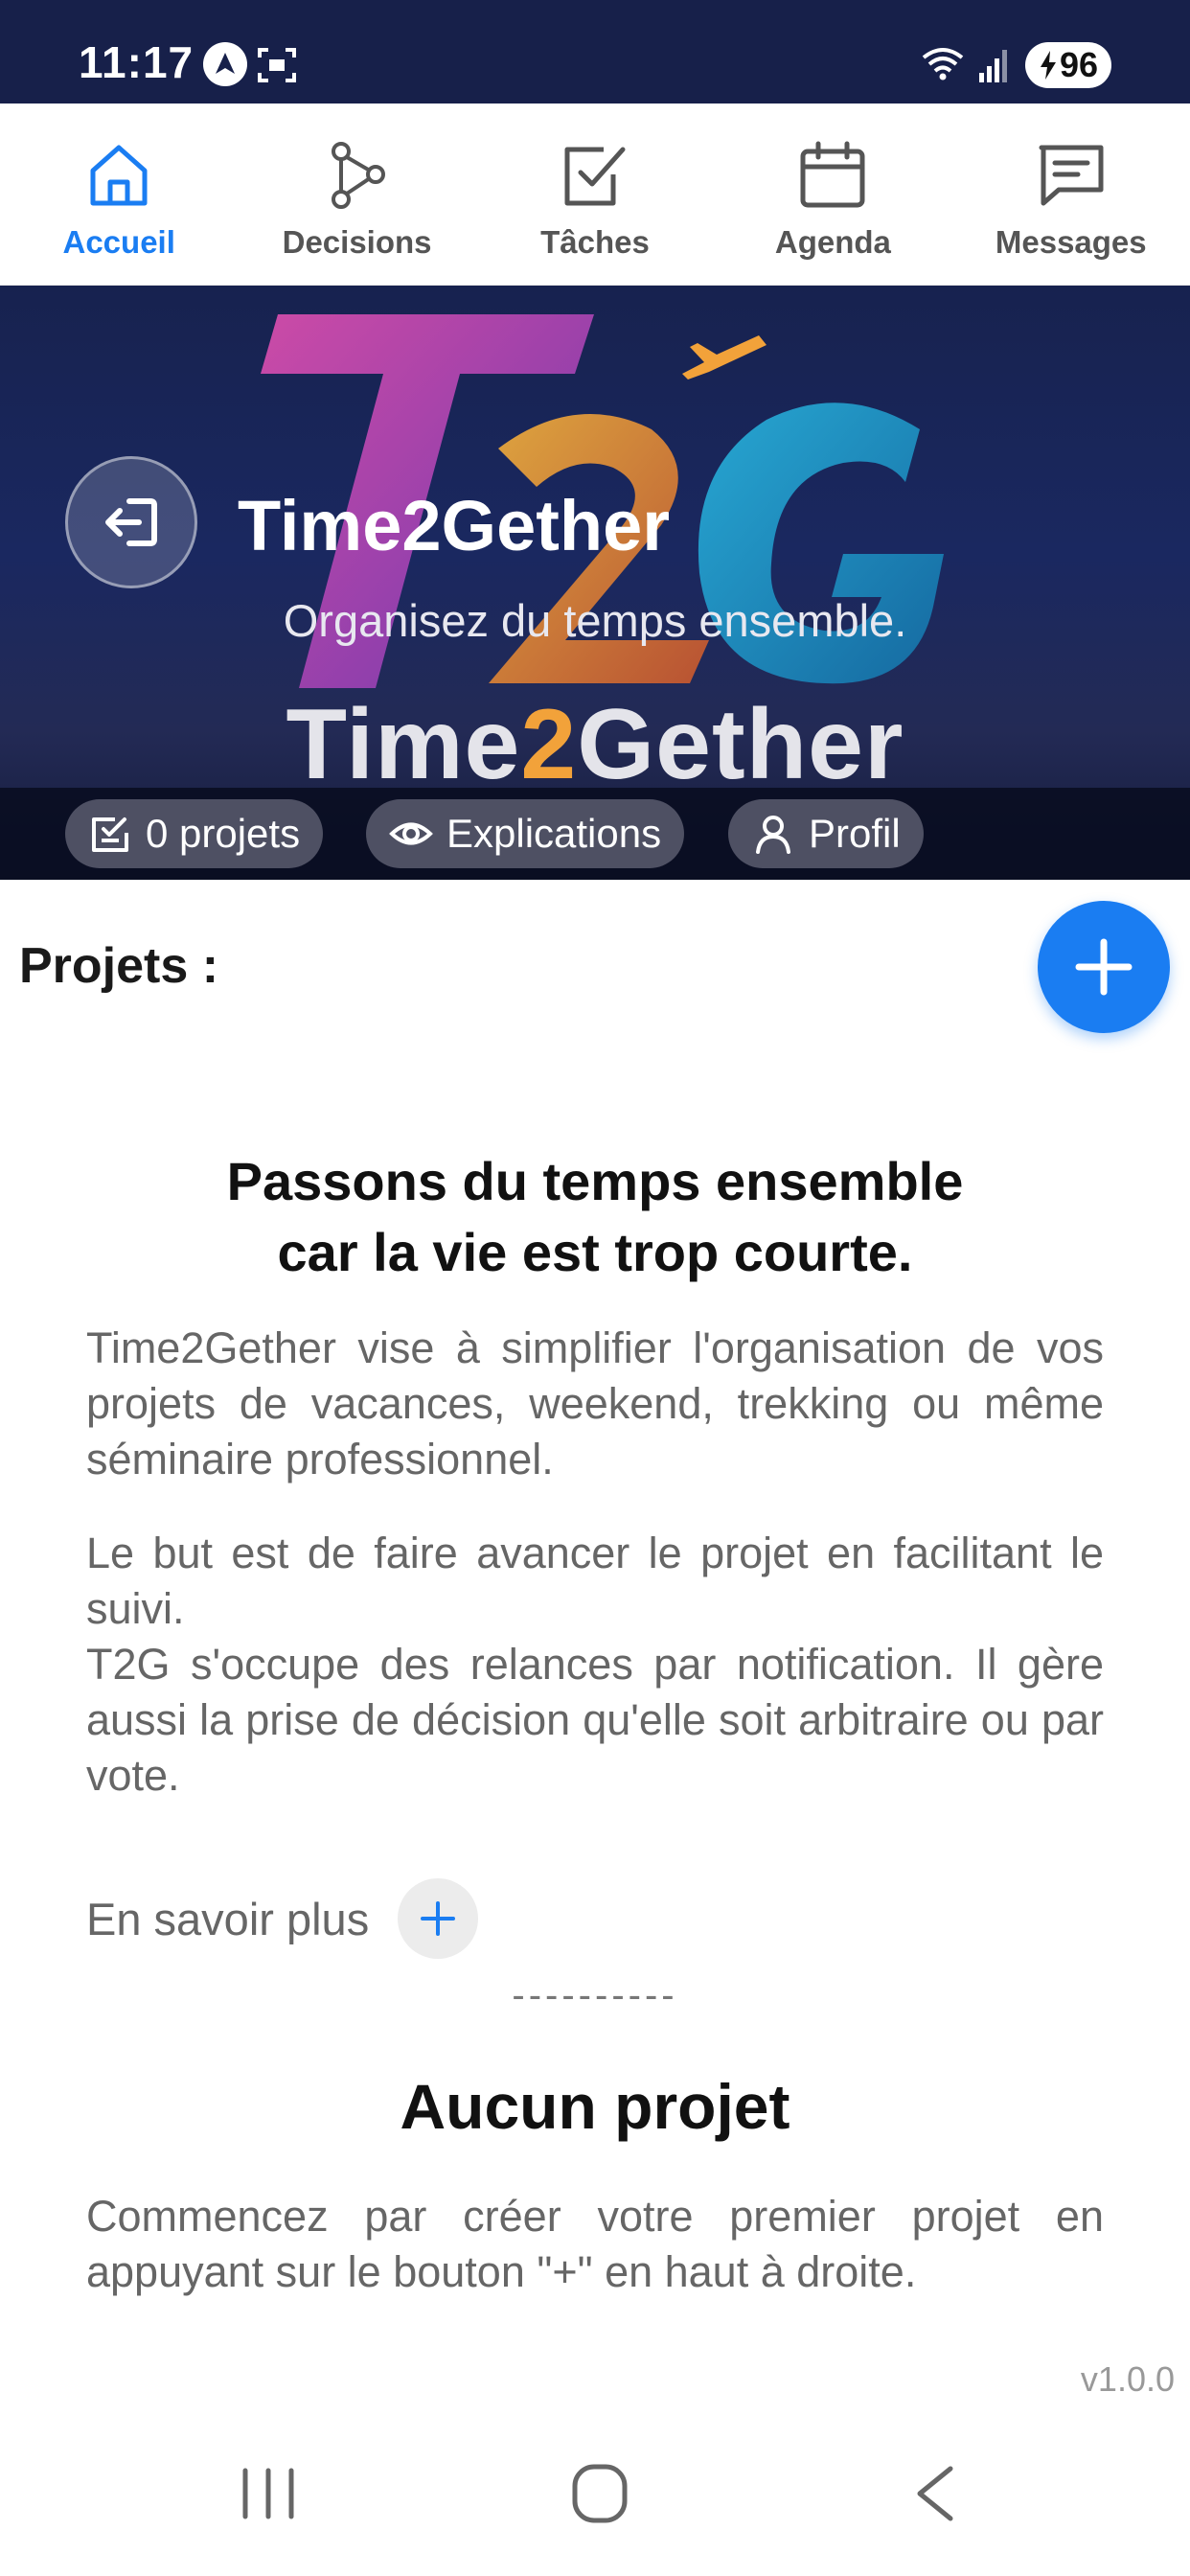 The width and height of the screenshot is (1190, 2576). What do you see at coordinates (943, 64) in the screenshot?
I see `wifi-icon` at bounding box center [943, 64].